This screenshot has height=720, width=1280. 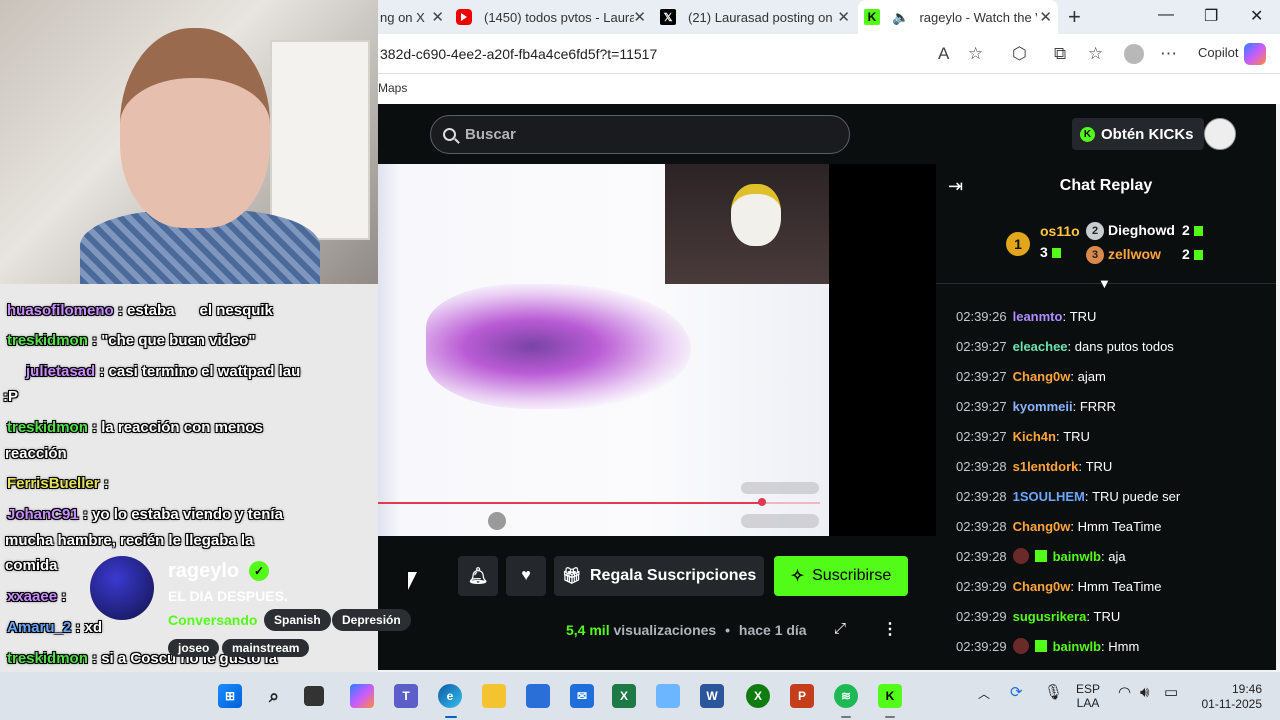 I want to click on chat-username: s1lentdork, so click(x=1046, y=466).